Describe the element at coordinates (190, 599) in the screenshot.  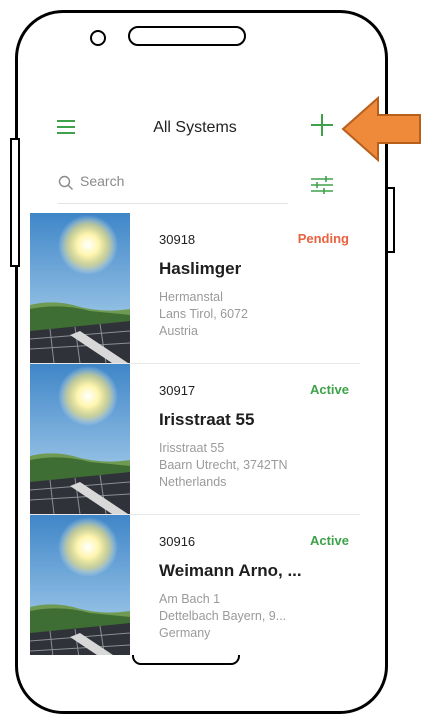
I see `address-line: Am Bach 1` at that location.